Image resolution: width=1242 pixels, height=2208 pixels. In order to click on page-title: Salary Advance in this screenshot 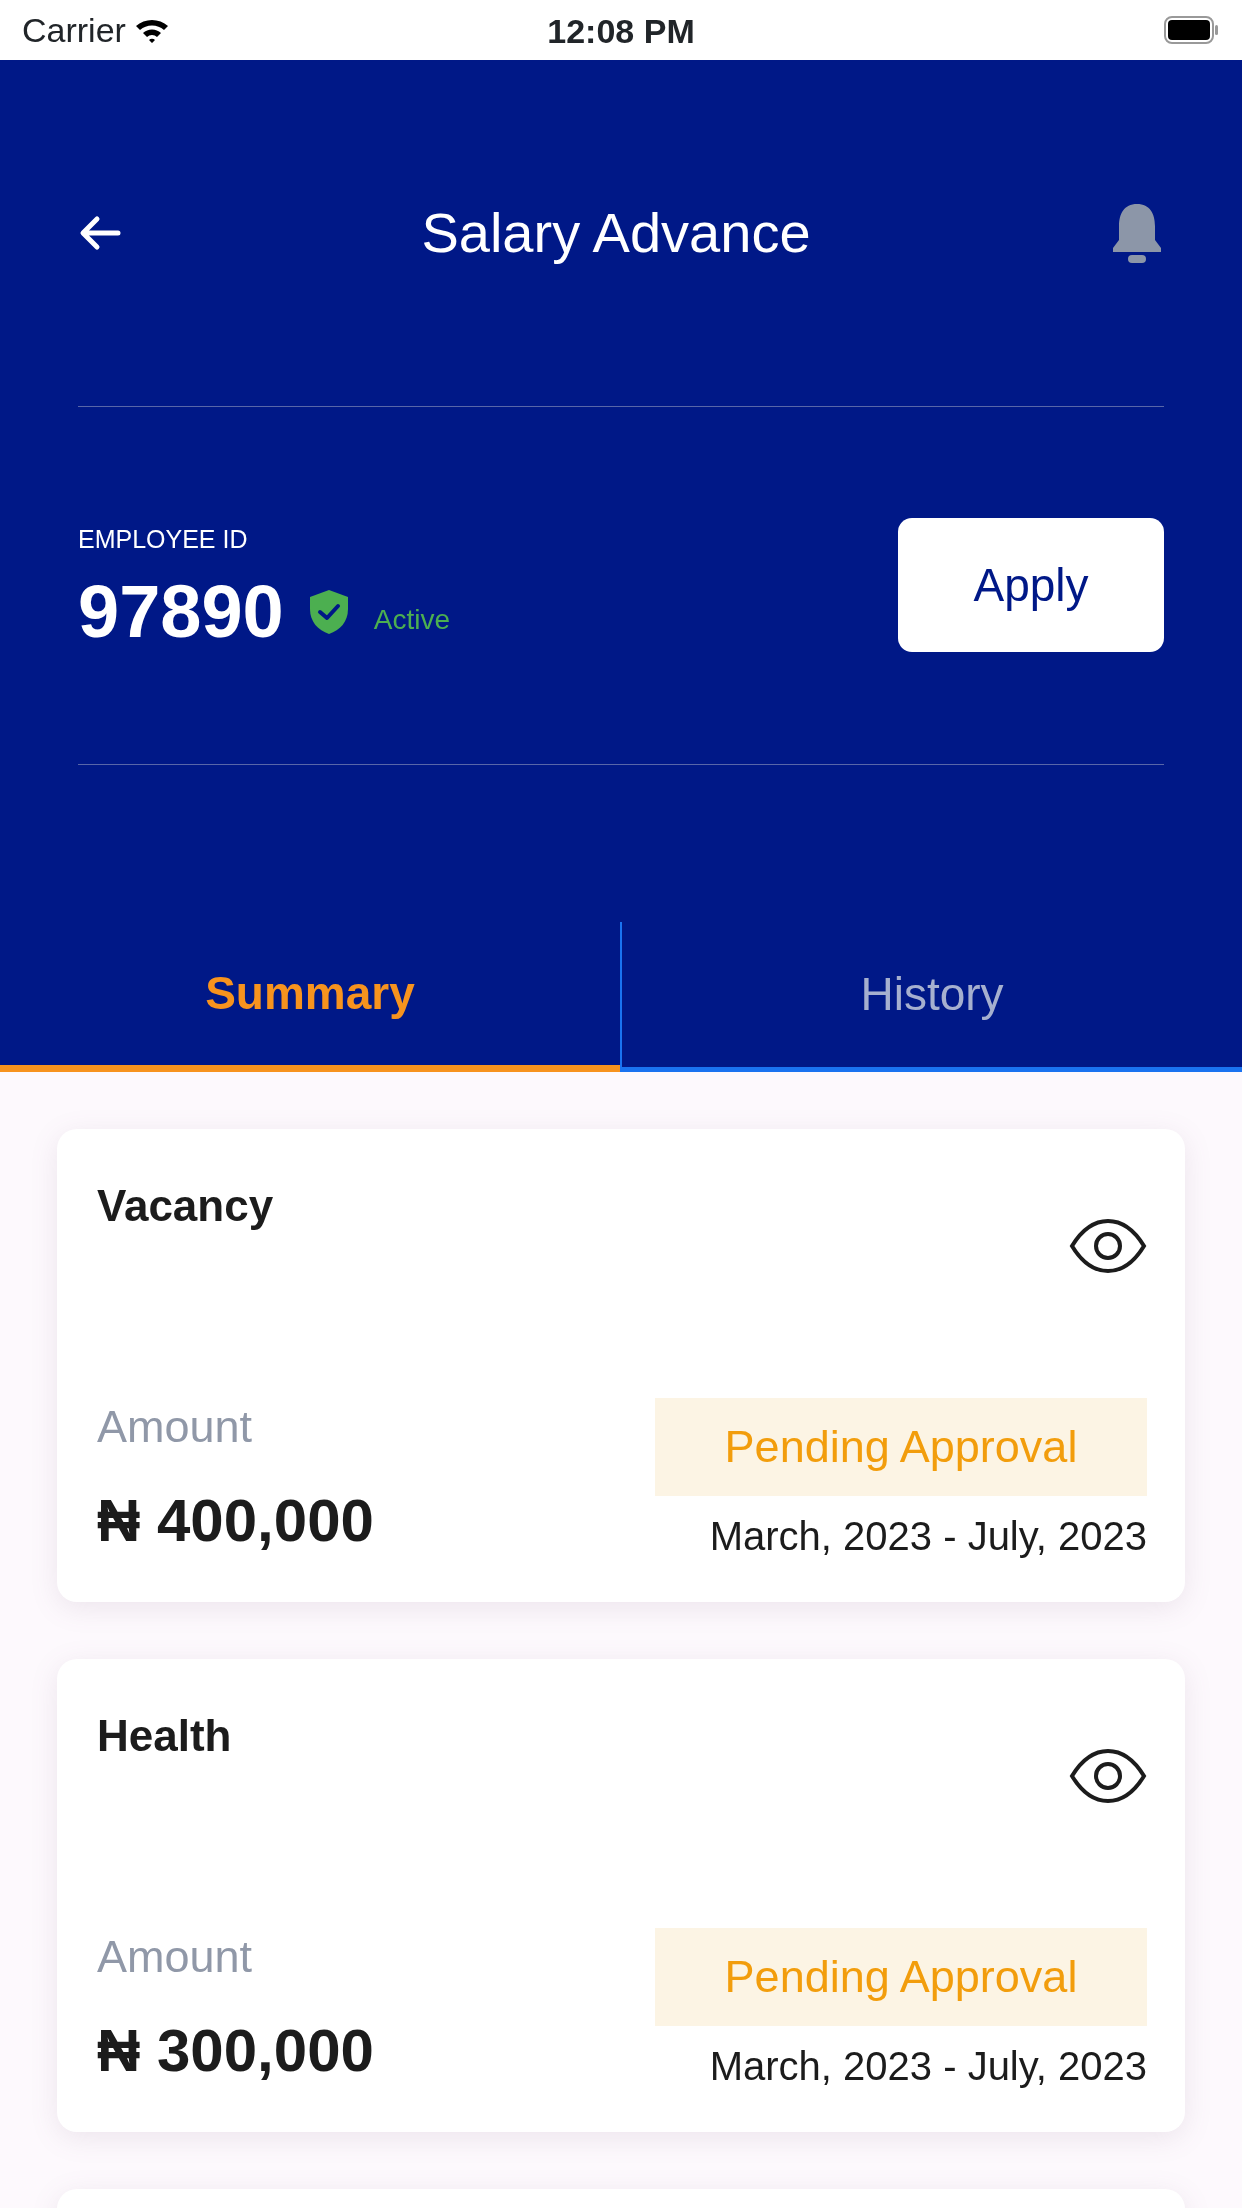, I will do `click(616, 233)`.